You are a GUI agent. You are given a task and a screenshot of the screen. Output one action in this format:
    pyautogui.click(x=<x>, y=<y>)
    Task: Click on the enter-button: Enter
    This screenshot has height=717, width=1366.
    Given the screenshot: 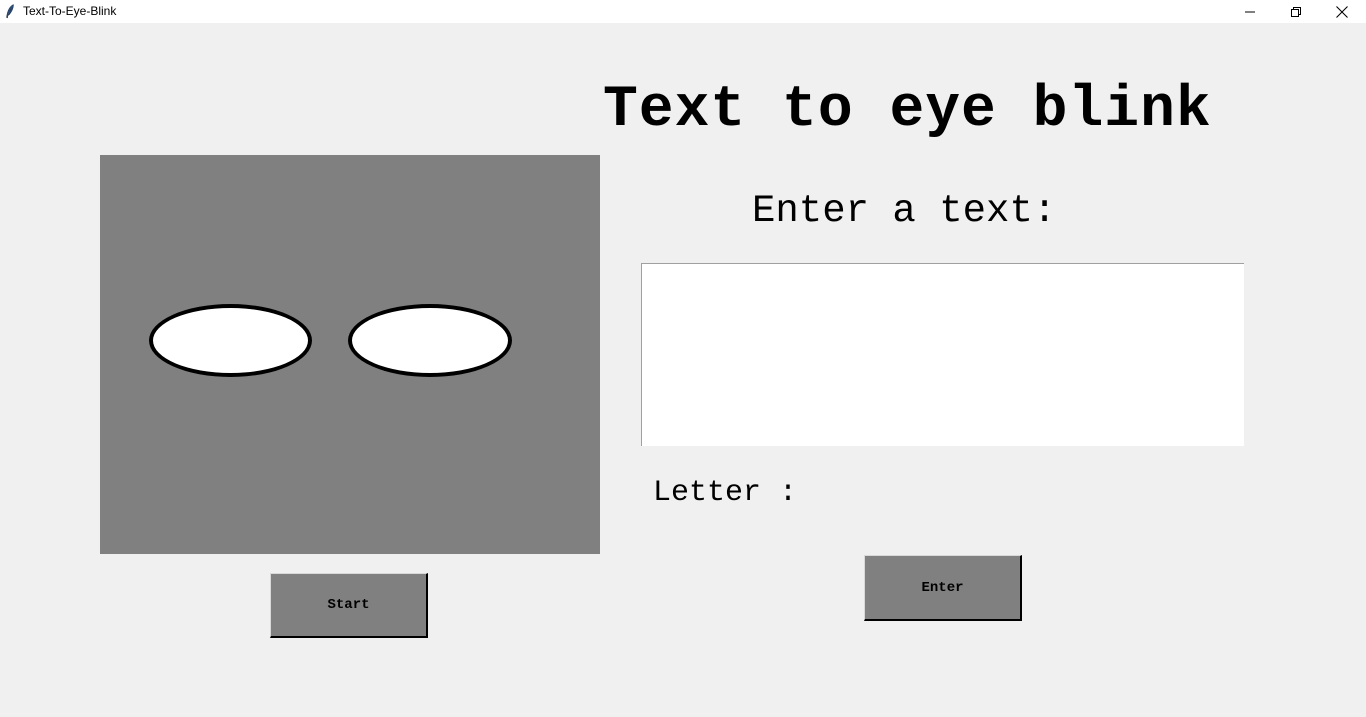 What is the action you would take?
    pyautogui.click(x=943, y=588)
    